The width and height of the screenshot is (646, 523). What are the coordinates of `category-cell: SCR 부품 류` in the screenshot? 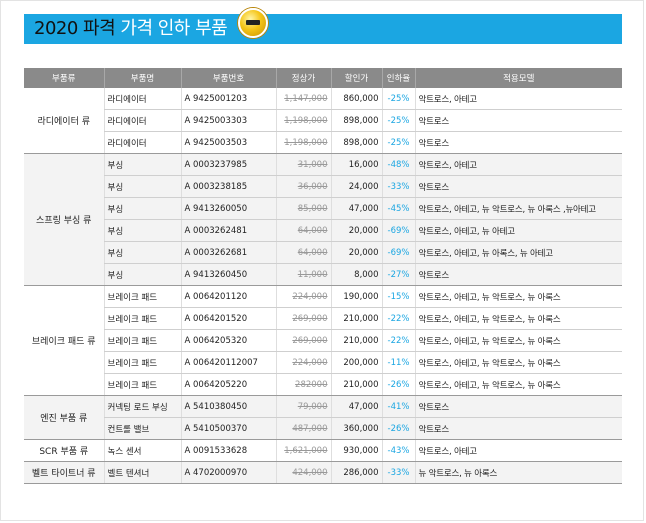 It's located at (64, 450).